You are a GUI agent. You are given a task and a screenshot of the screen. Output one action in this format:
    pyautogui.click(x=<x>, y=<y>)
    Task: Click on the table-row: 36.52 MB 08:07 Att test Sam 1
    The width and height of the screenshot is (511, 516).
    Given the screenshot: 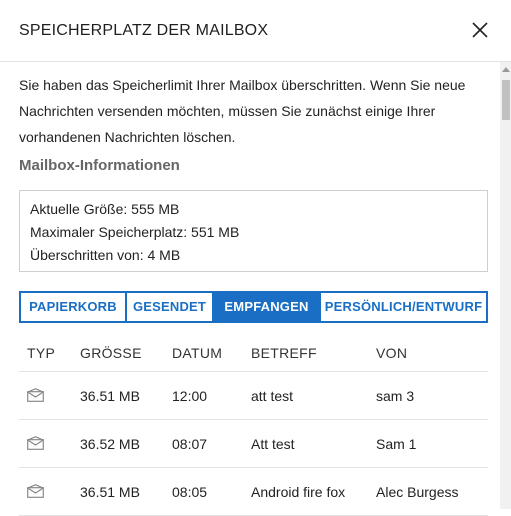 What is the action you would take?
    pyautogui.click(x=253, y=444)
    